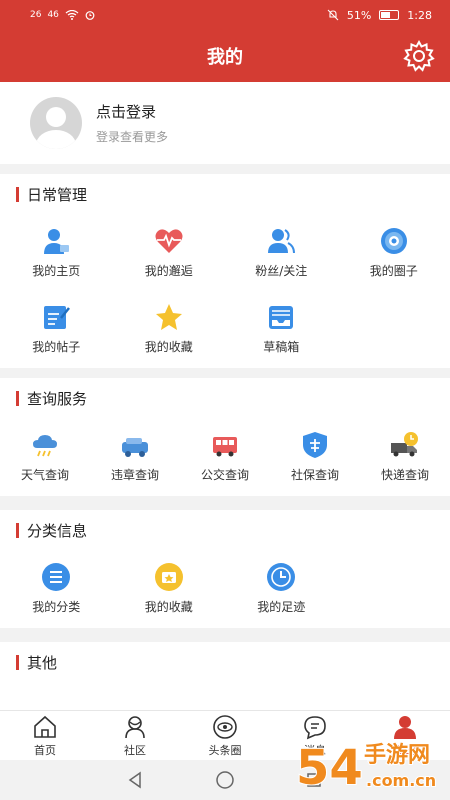 This screenshot has width=450, height=800. I want to click on category-grid: 我的分类 我的收藏 我的足迹, so click(225, 588).